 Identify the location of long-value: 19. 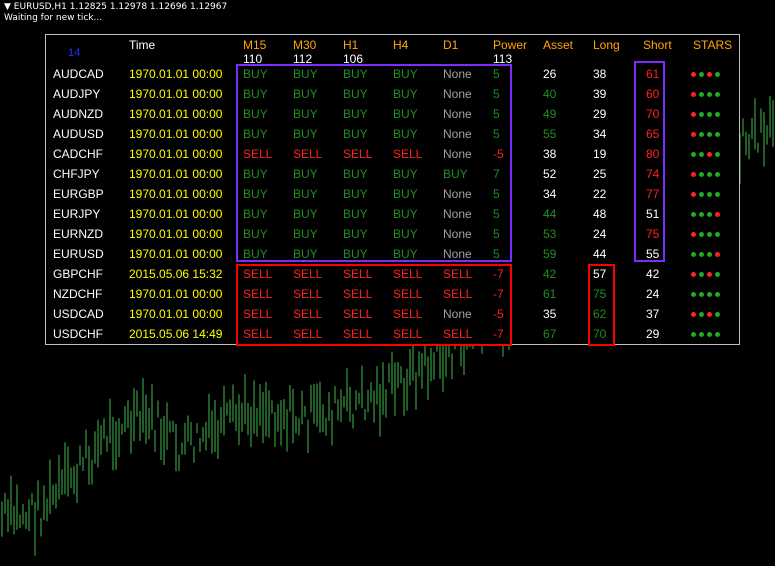
(600, 154).